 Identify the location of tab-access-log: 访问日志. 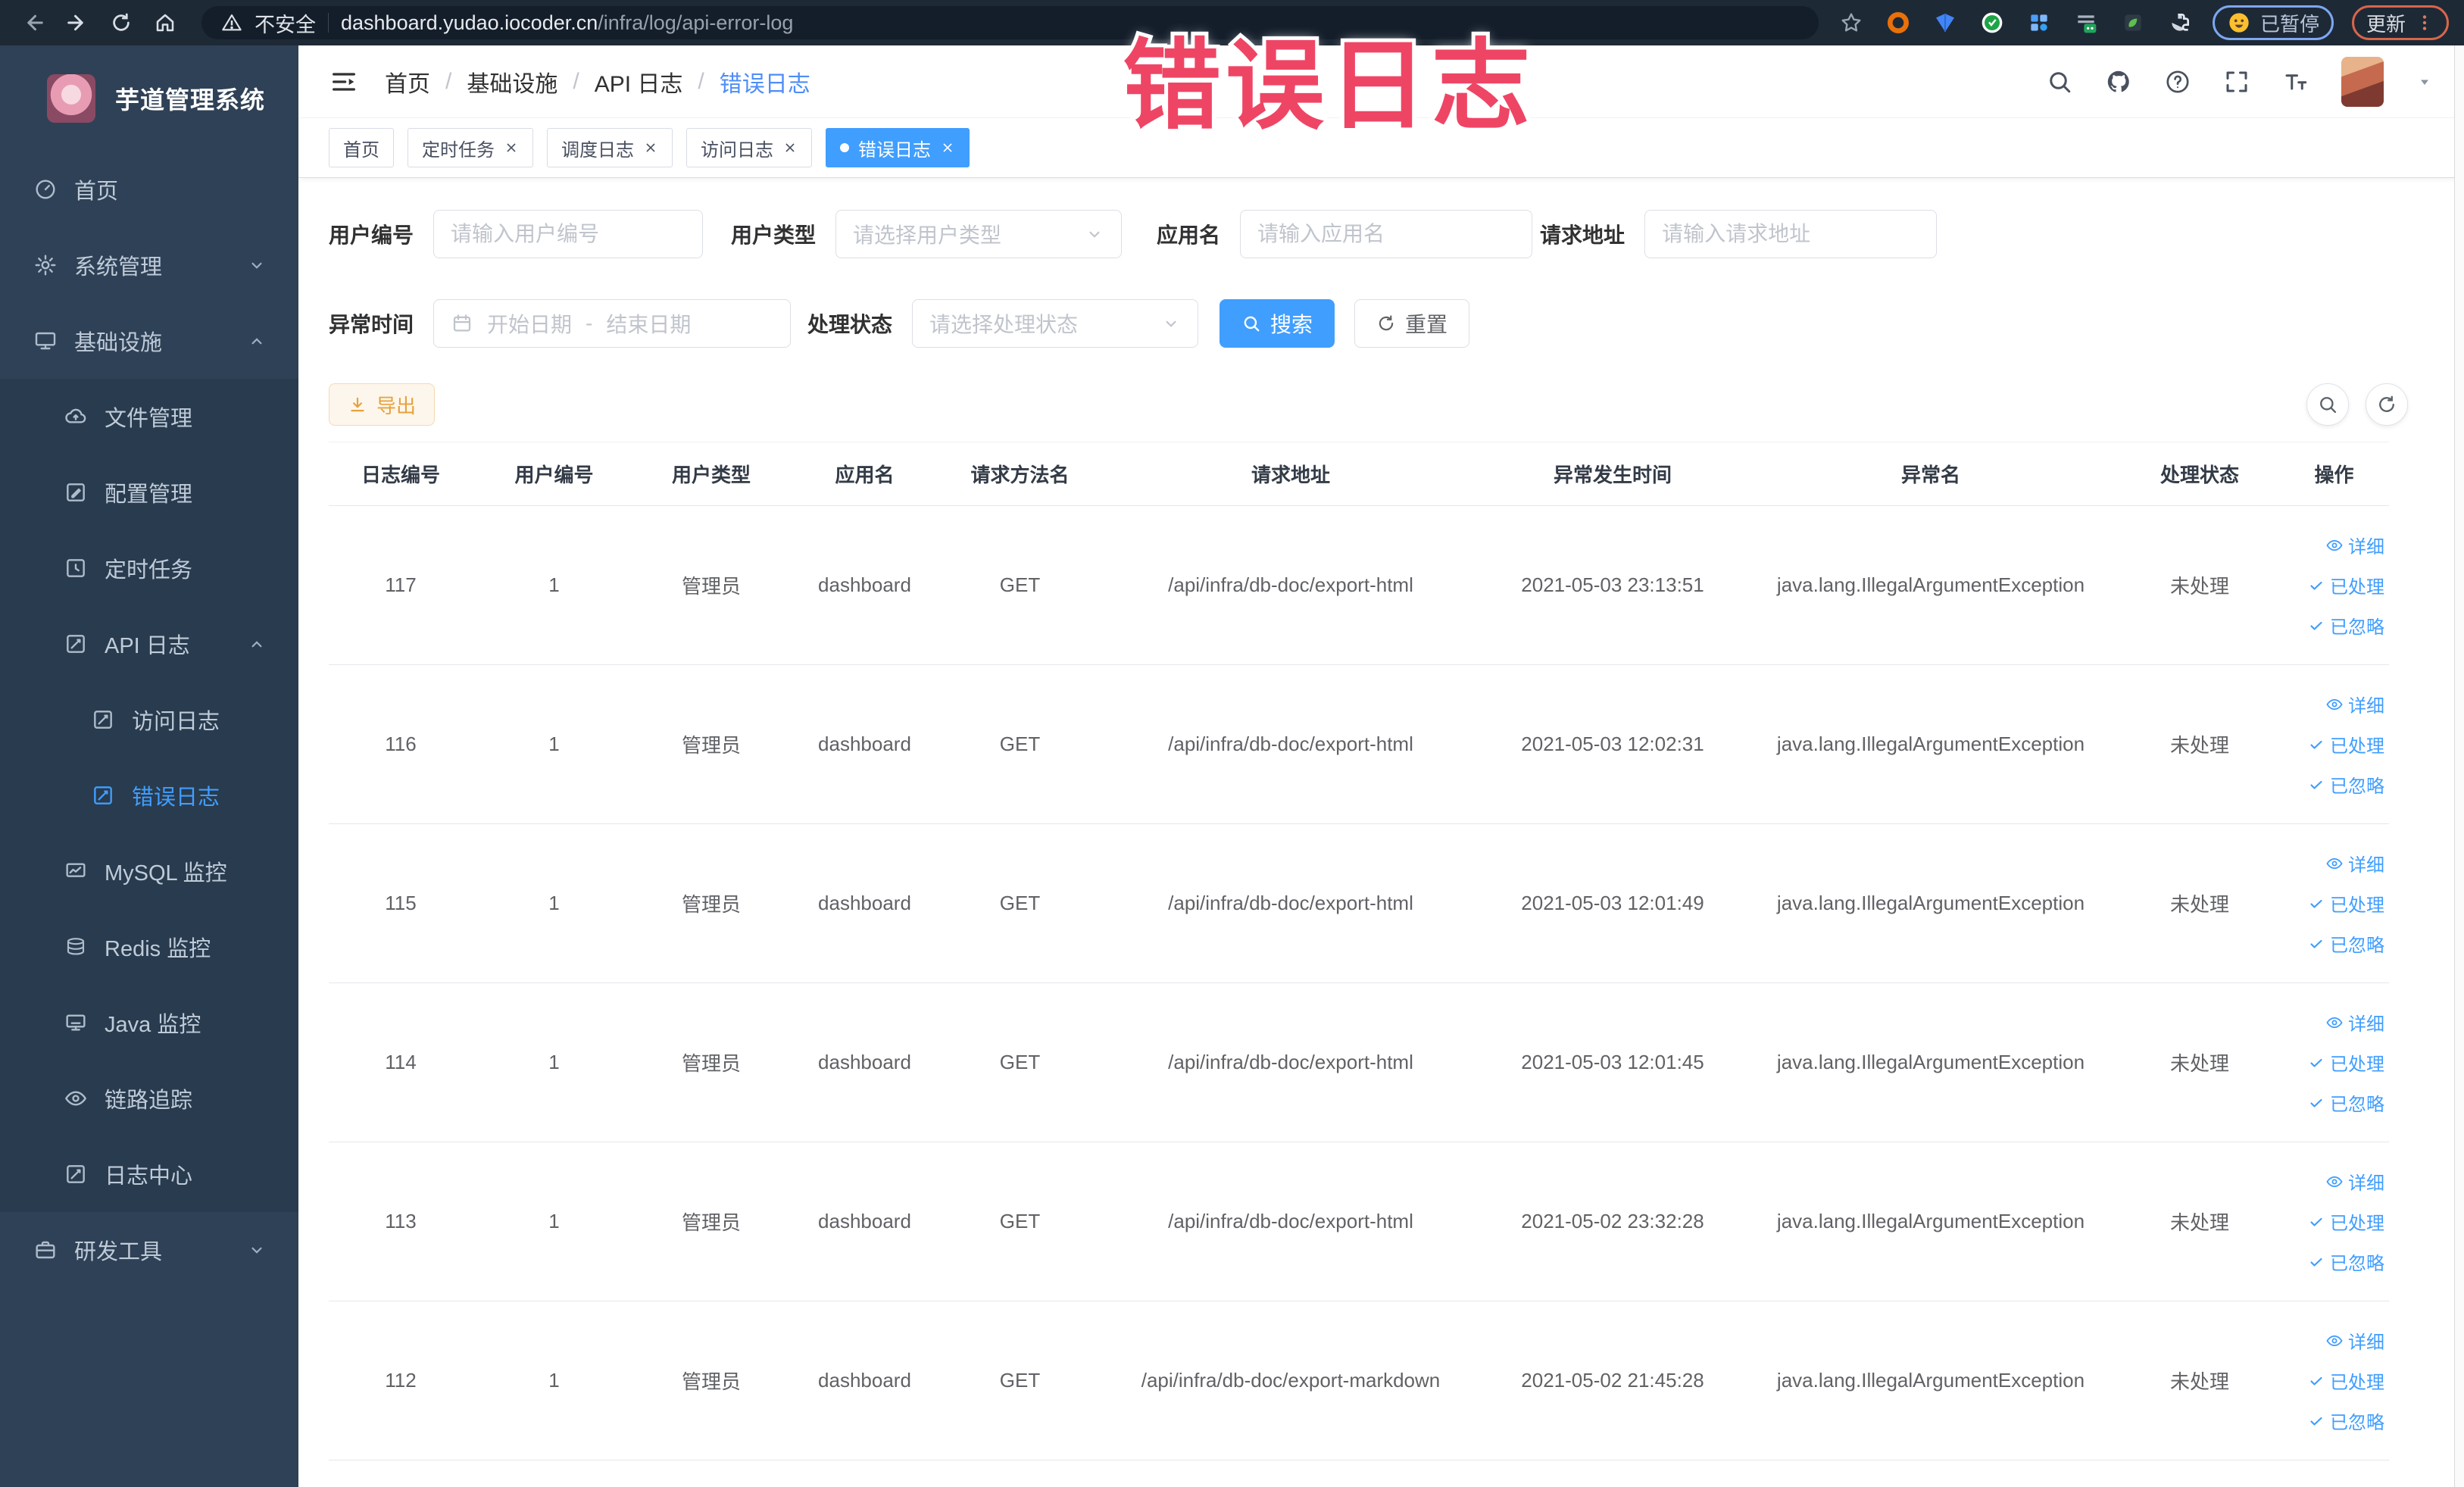
(749, 147).